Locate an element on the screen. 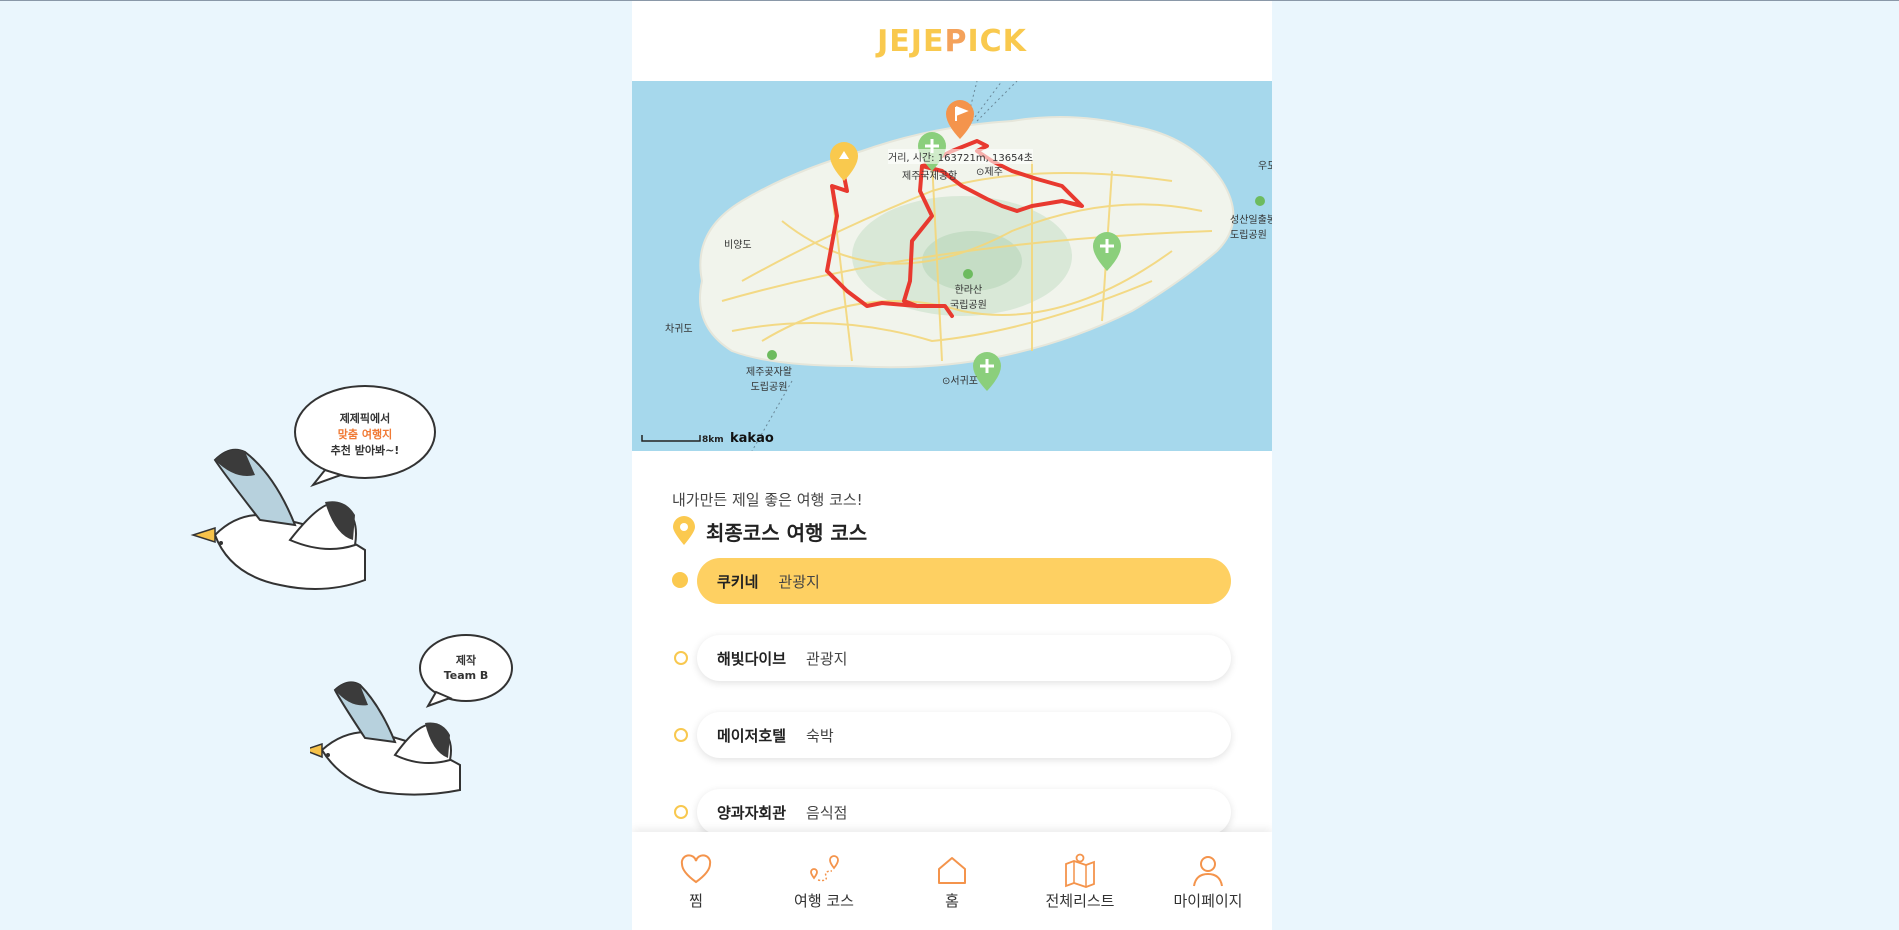 Image resolution: width=1899 pixels, height=930 pixels. course-list: 쿠키네 관광지 해빛다이브 관광지 메이저호텔 숙박 양과자회관 음식점 is located at coordinates (952, 712).